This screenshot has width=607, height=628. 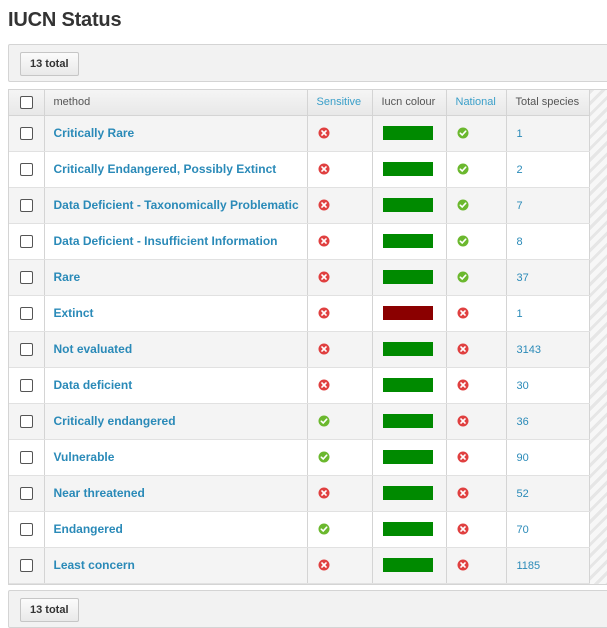 What do you see at coordinates (176, 103) in the screenshot?
I see `column-header-method: method` at bounding box center [176, 103].